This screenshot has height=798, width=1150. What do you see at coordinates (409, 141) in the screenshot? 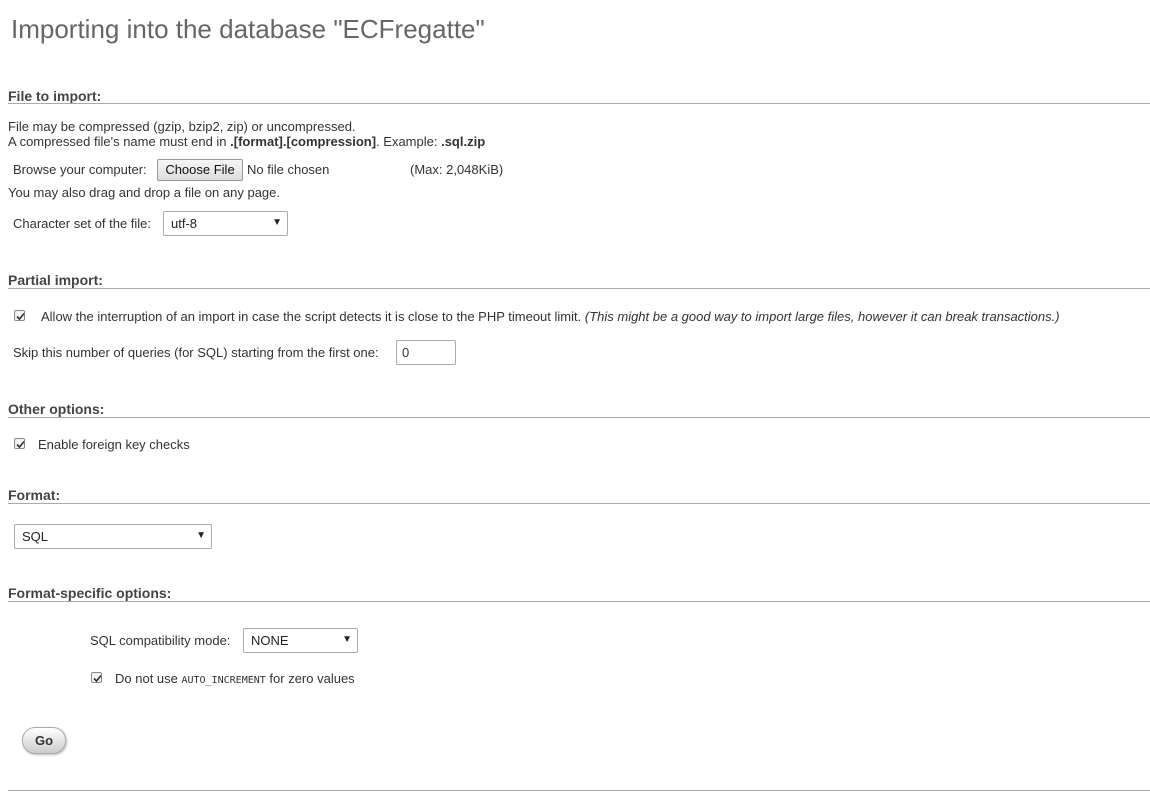
I see `filename-note-middle: . Example:` at bounding box center [409, 141].